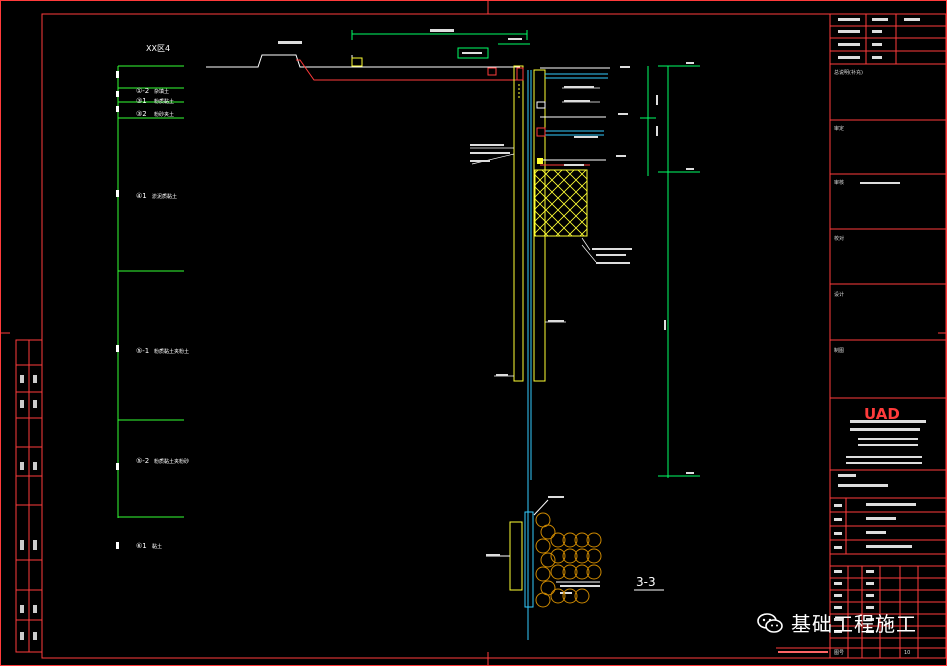 This screenshot has width=947, height=666. What do you see at coordinates (839, 238) in the screenshot?
I see `title-section-label: 校对` at bounding box center [839, 238].